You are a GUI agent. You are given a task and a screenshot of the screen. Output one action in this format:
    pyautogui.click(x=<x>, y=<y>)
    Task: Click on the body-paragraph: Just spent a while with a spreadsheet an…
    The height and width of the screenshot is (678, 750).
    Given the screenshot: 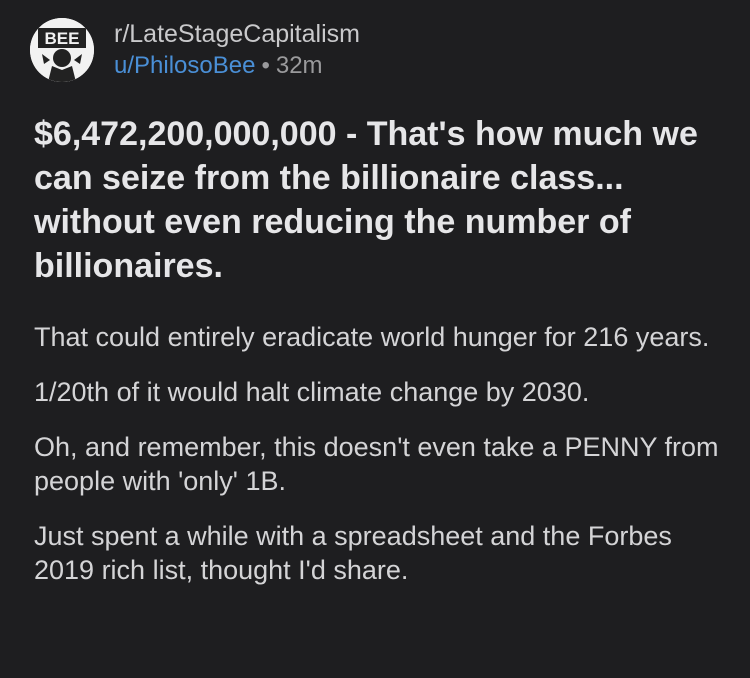 What is the action you would take?
    pyautogui.click(x=353, y=553)
    